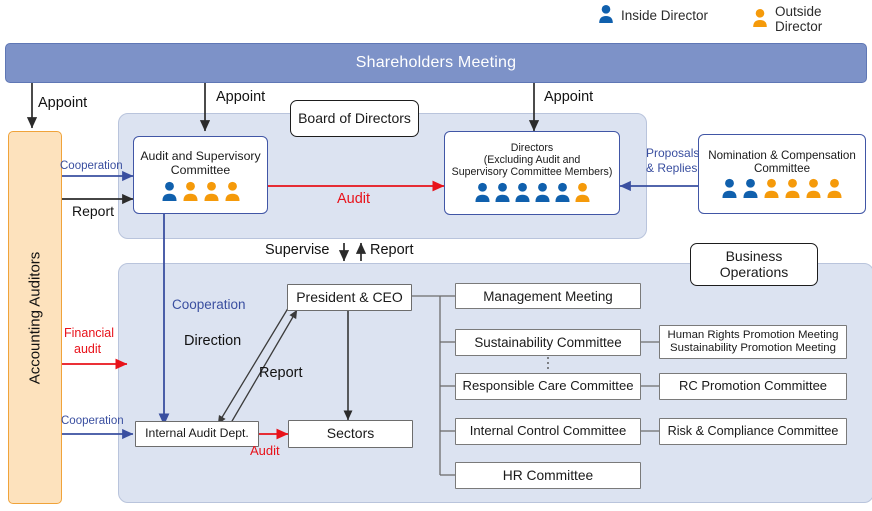 The width and height of the screenshot is (872, 511). I want to click on subcommittee-risk-compliance: Risk & Compliance Committee, so click(753, 431).